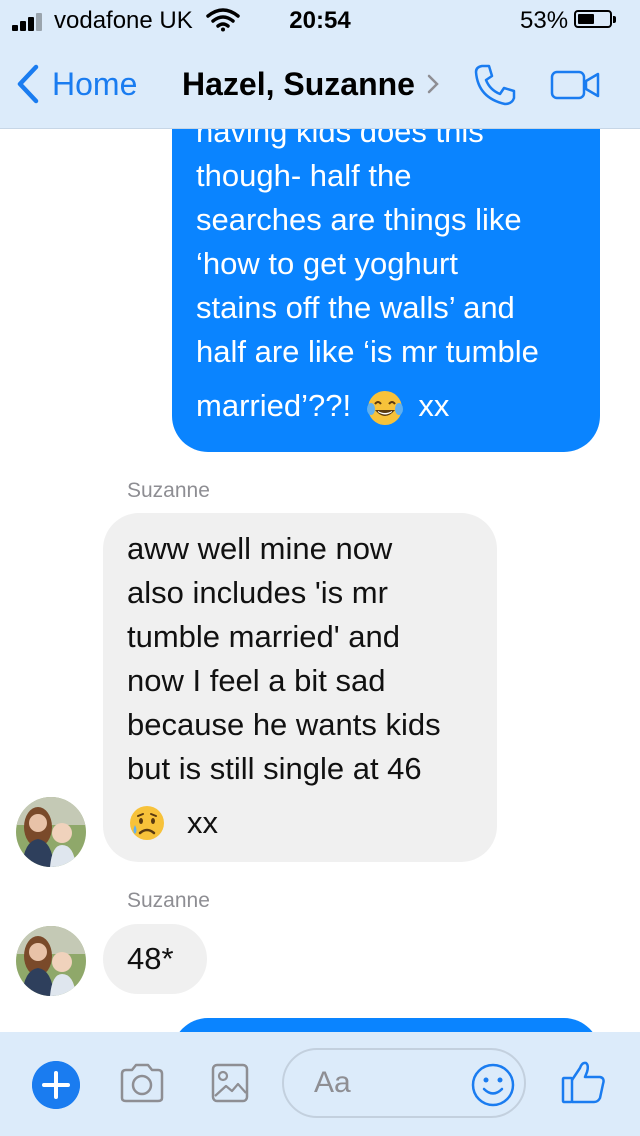  I want to click on conversation-title-button: Hazel, Suzanne, so click(310, 84).